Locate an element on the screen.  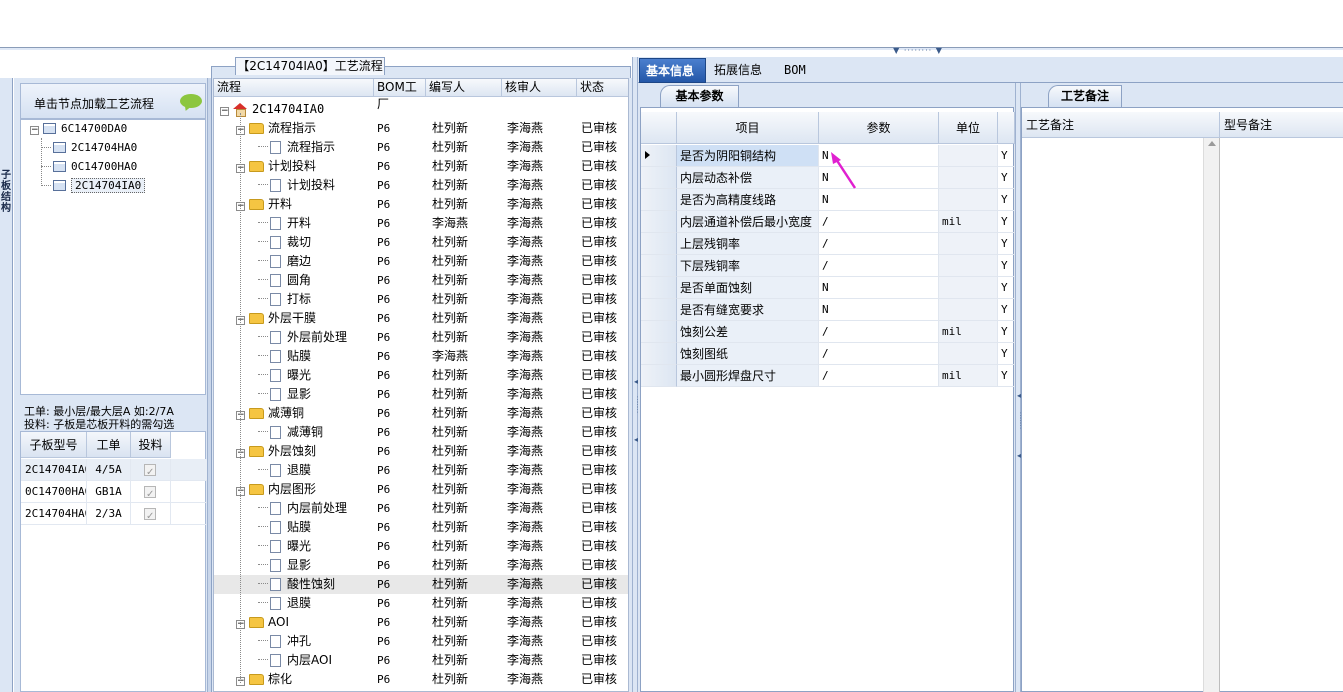
tab-process-memo: 工艺备注 is located at coordinates (1085, 96).